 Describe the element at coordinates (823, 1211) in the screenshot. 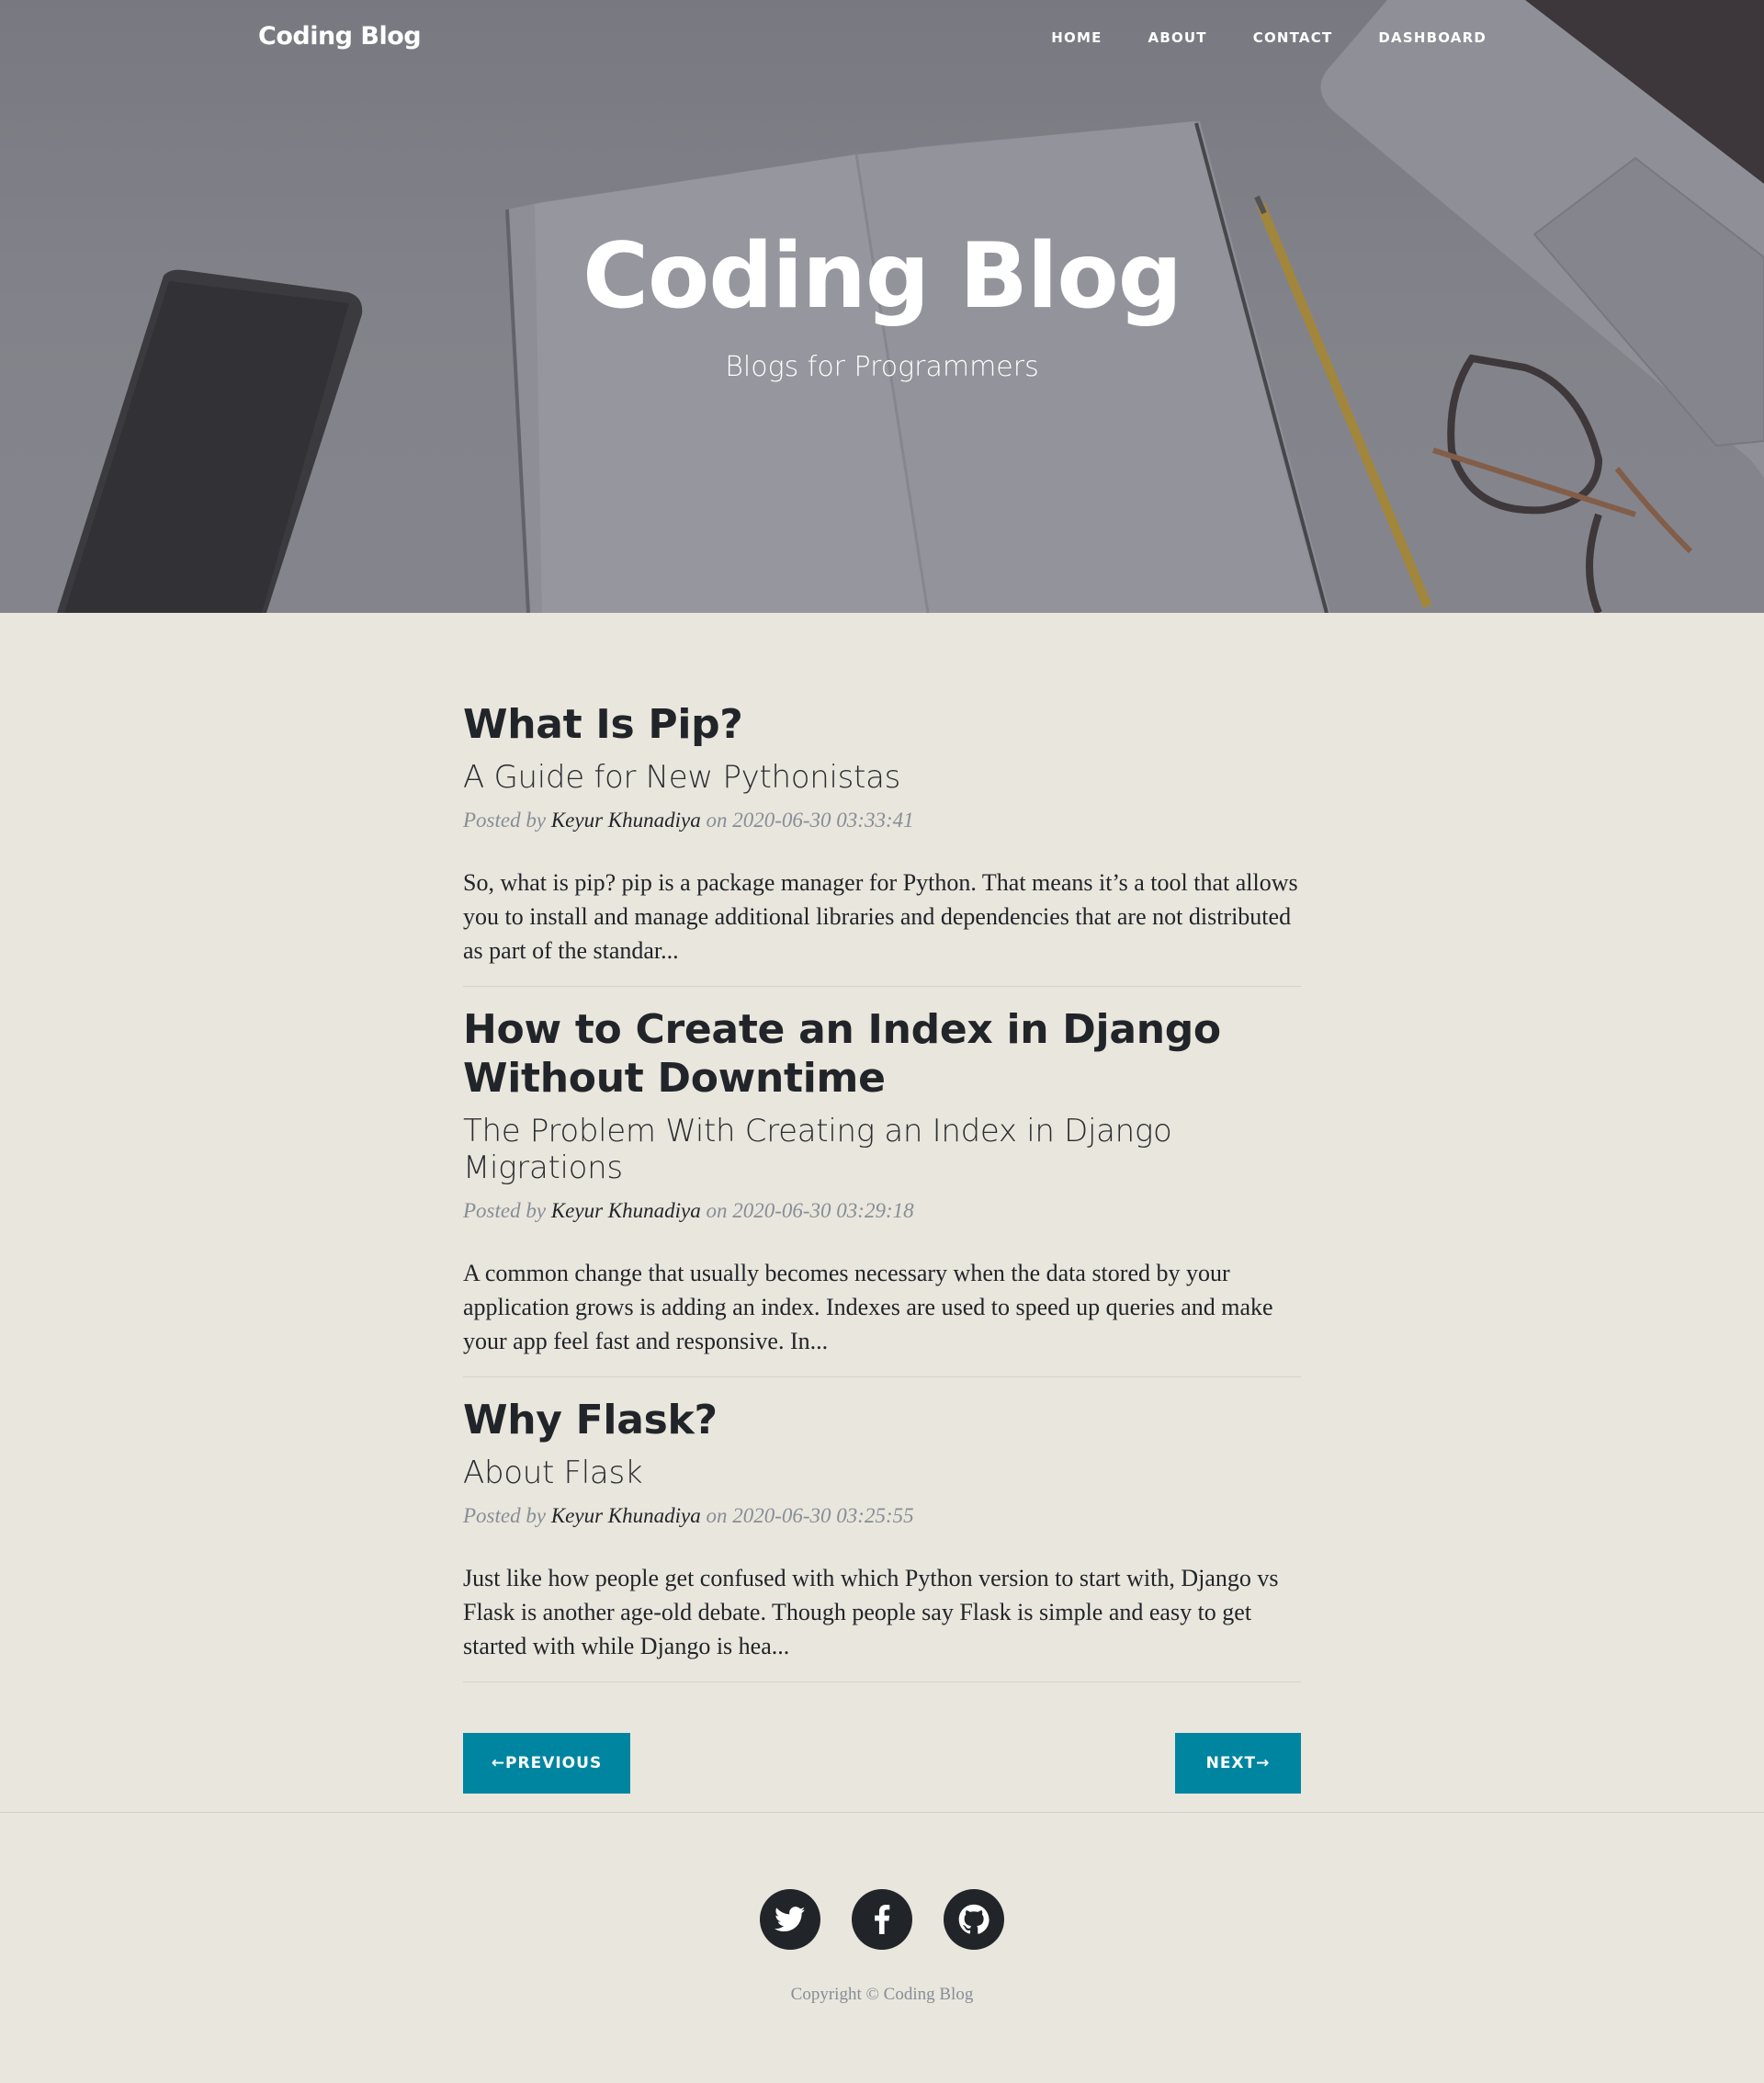

I see `post-date: 2020-06-30 03:29:18` at that location.